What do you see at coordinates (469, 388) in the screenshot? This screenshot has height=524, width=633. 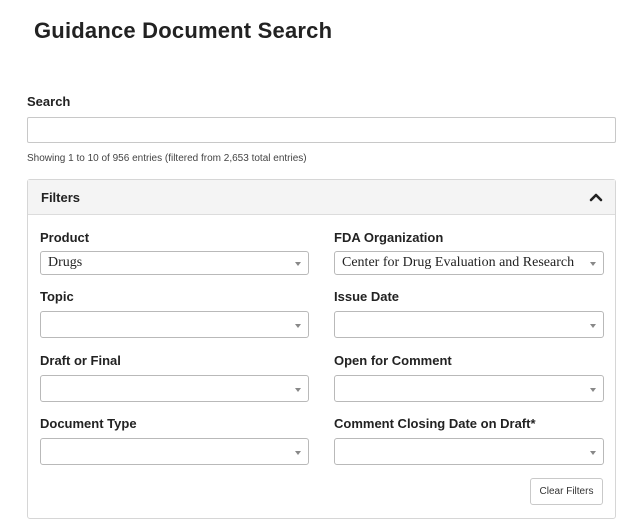 I see `open-for-comment-select` at bounding box center [469, 388].